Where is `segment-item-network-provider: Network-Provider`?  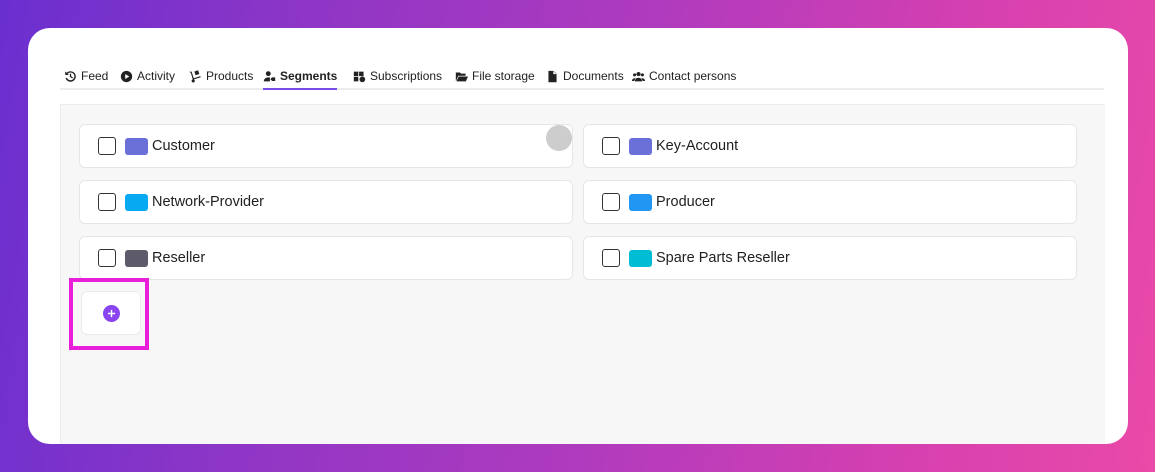
segment-item-network-provider: Network-Provider is located at coordinates (326, 202).